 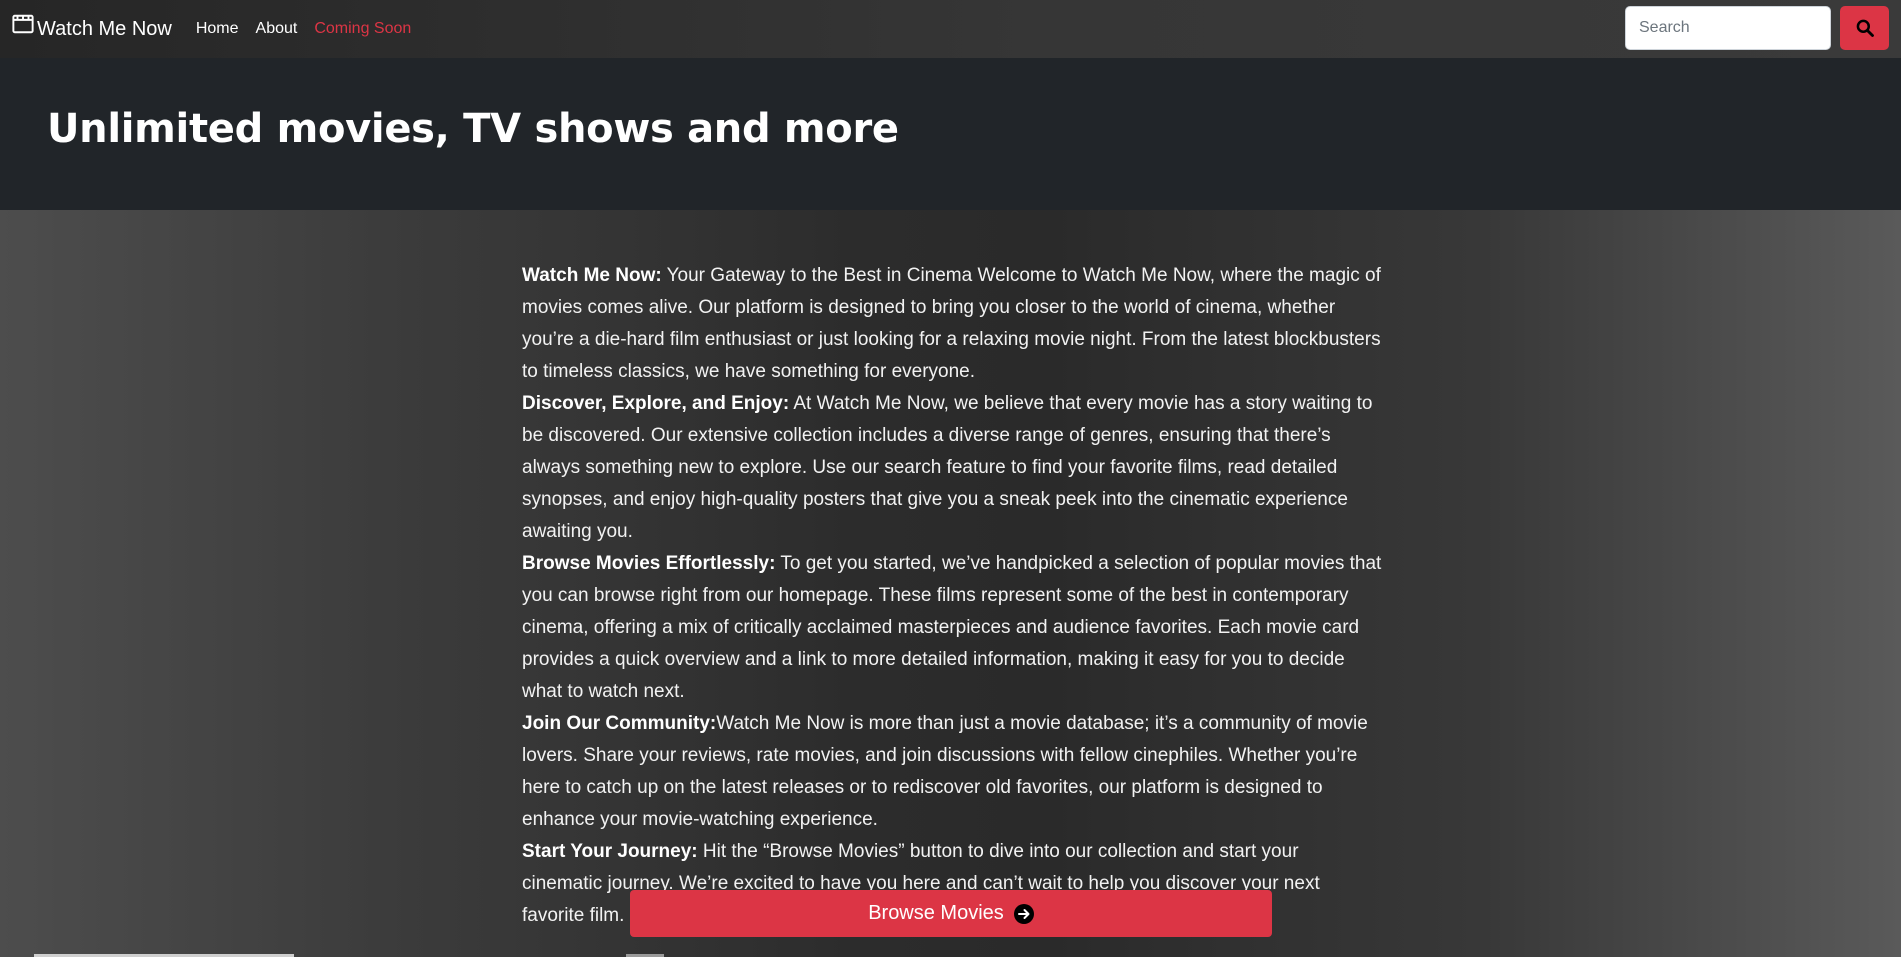 What do you see at coordinates (1023, 913) in the screenshot?
I see `arrow-right-circle-icon` at bounding box center [1023, 913].